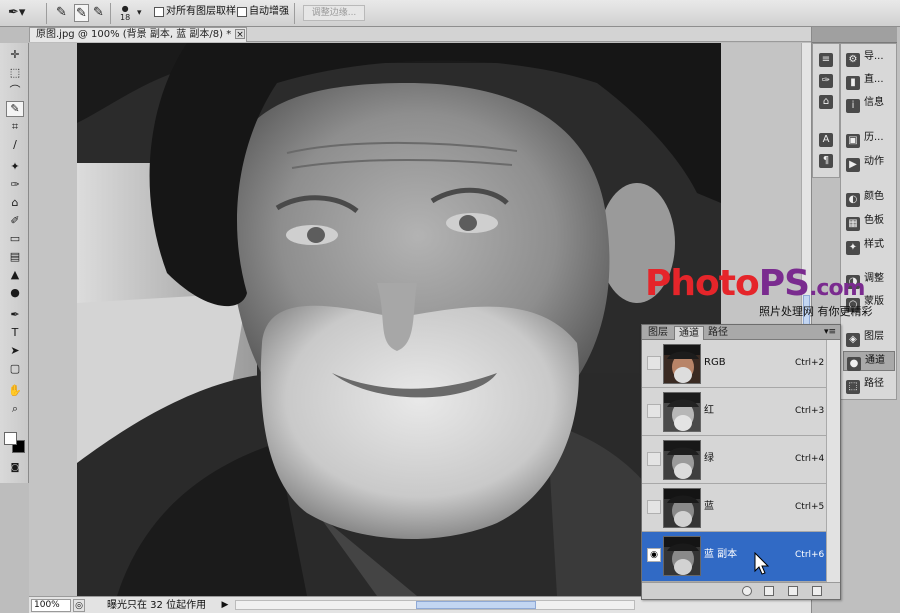 The width and height of the screenshot is (900, 613). Describe the element at coordinates (747, 591) in the screenshot. I see `load-channel-as-selection-icon` at that location.